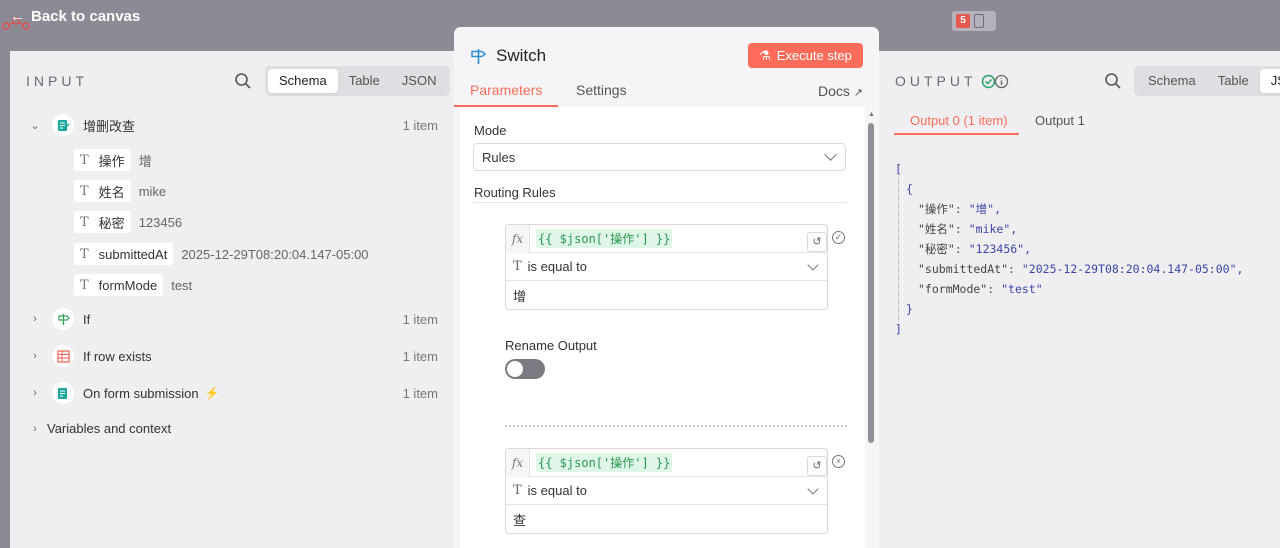  What do you see at coordinates (959, 120) in the screenshot?
I see `tab-output-0: Output 0 (1 item)` at bounding box center [959, 120].